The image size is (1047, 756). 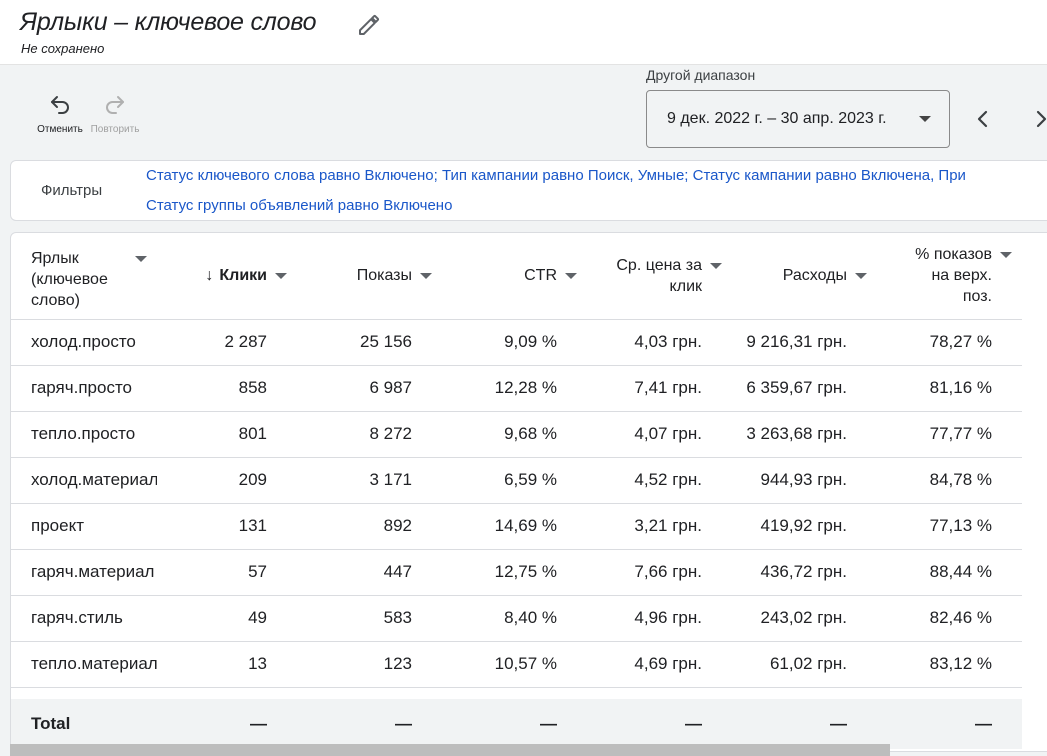 What do you see at coordinates (516, 724) in the screenshot?
I see `total-row: Total — — — — — —` at bounding box center [516, 724].